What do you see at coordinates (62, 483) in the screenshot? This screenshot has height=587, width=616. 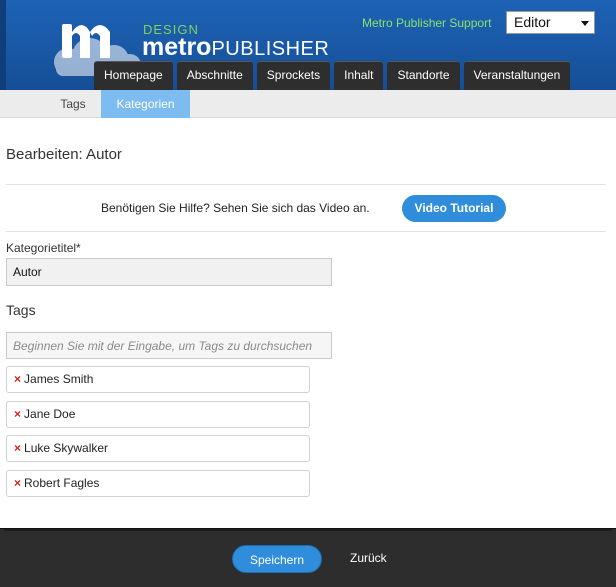 I see `tag-label: Robert Fagles` at bounding box center [62, 483].